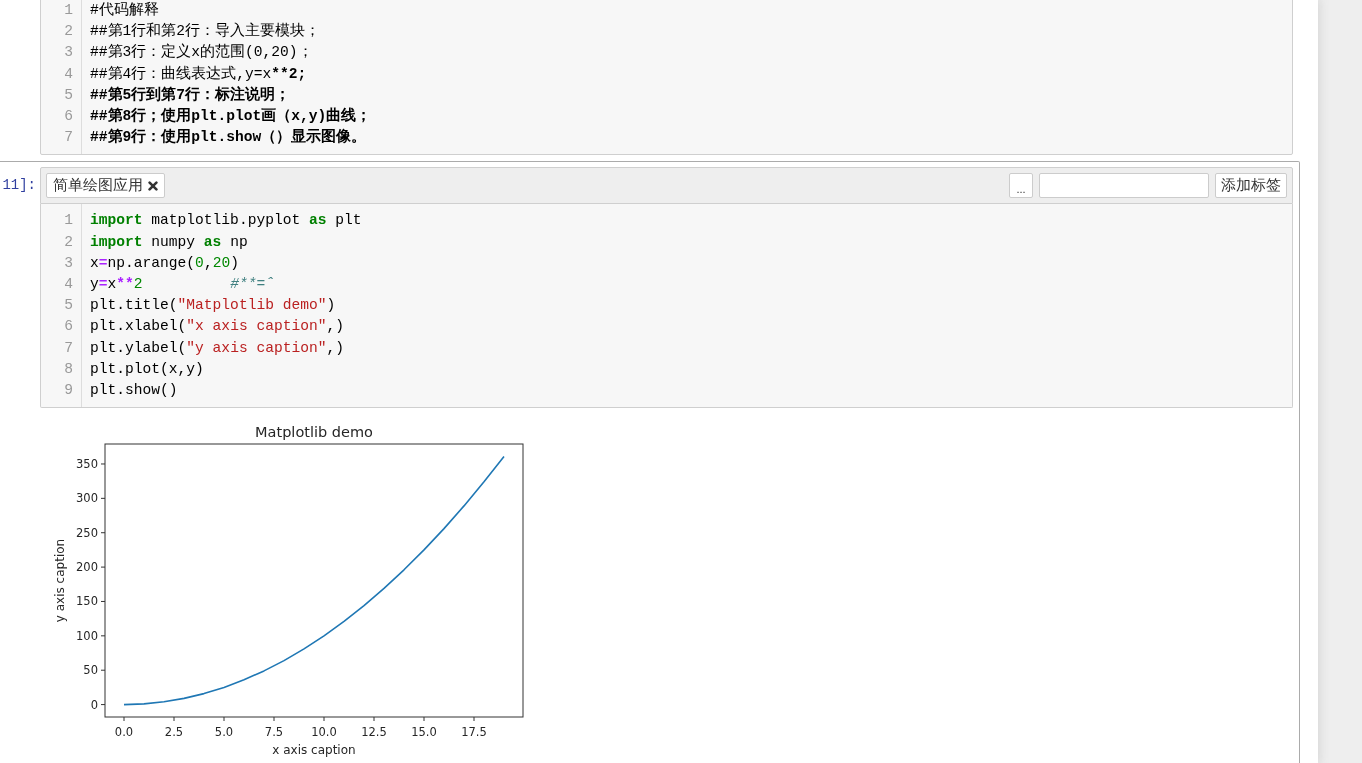 This screenshot has width=1362, height=763. What do you see at coordinates (474, 732) in the screenshot?
I see `tick-label: 17.5` at bounding box center [474, 732].